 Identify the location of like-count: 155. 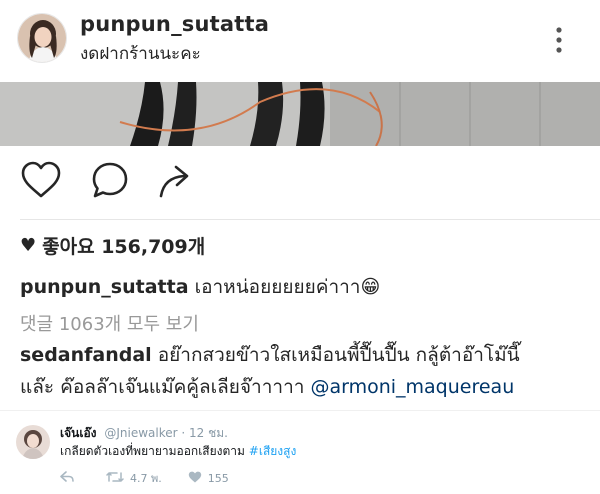
(218, 478).